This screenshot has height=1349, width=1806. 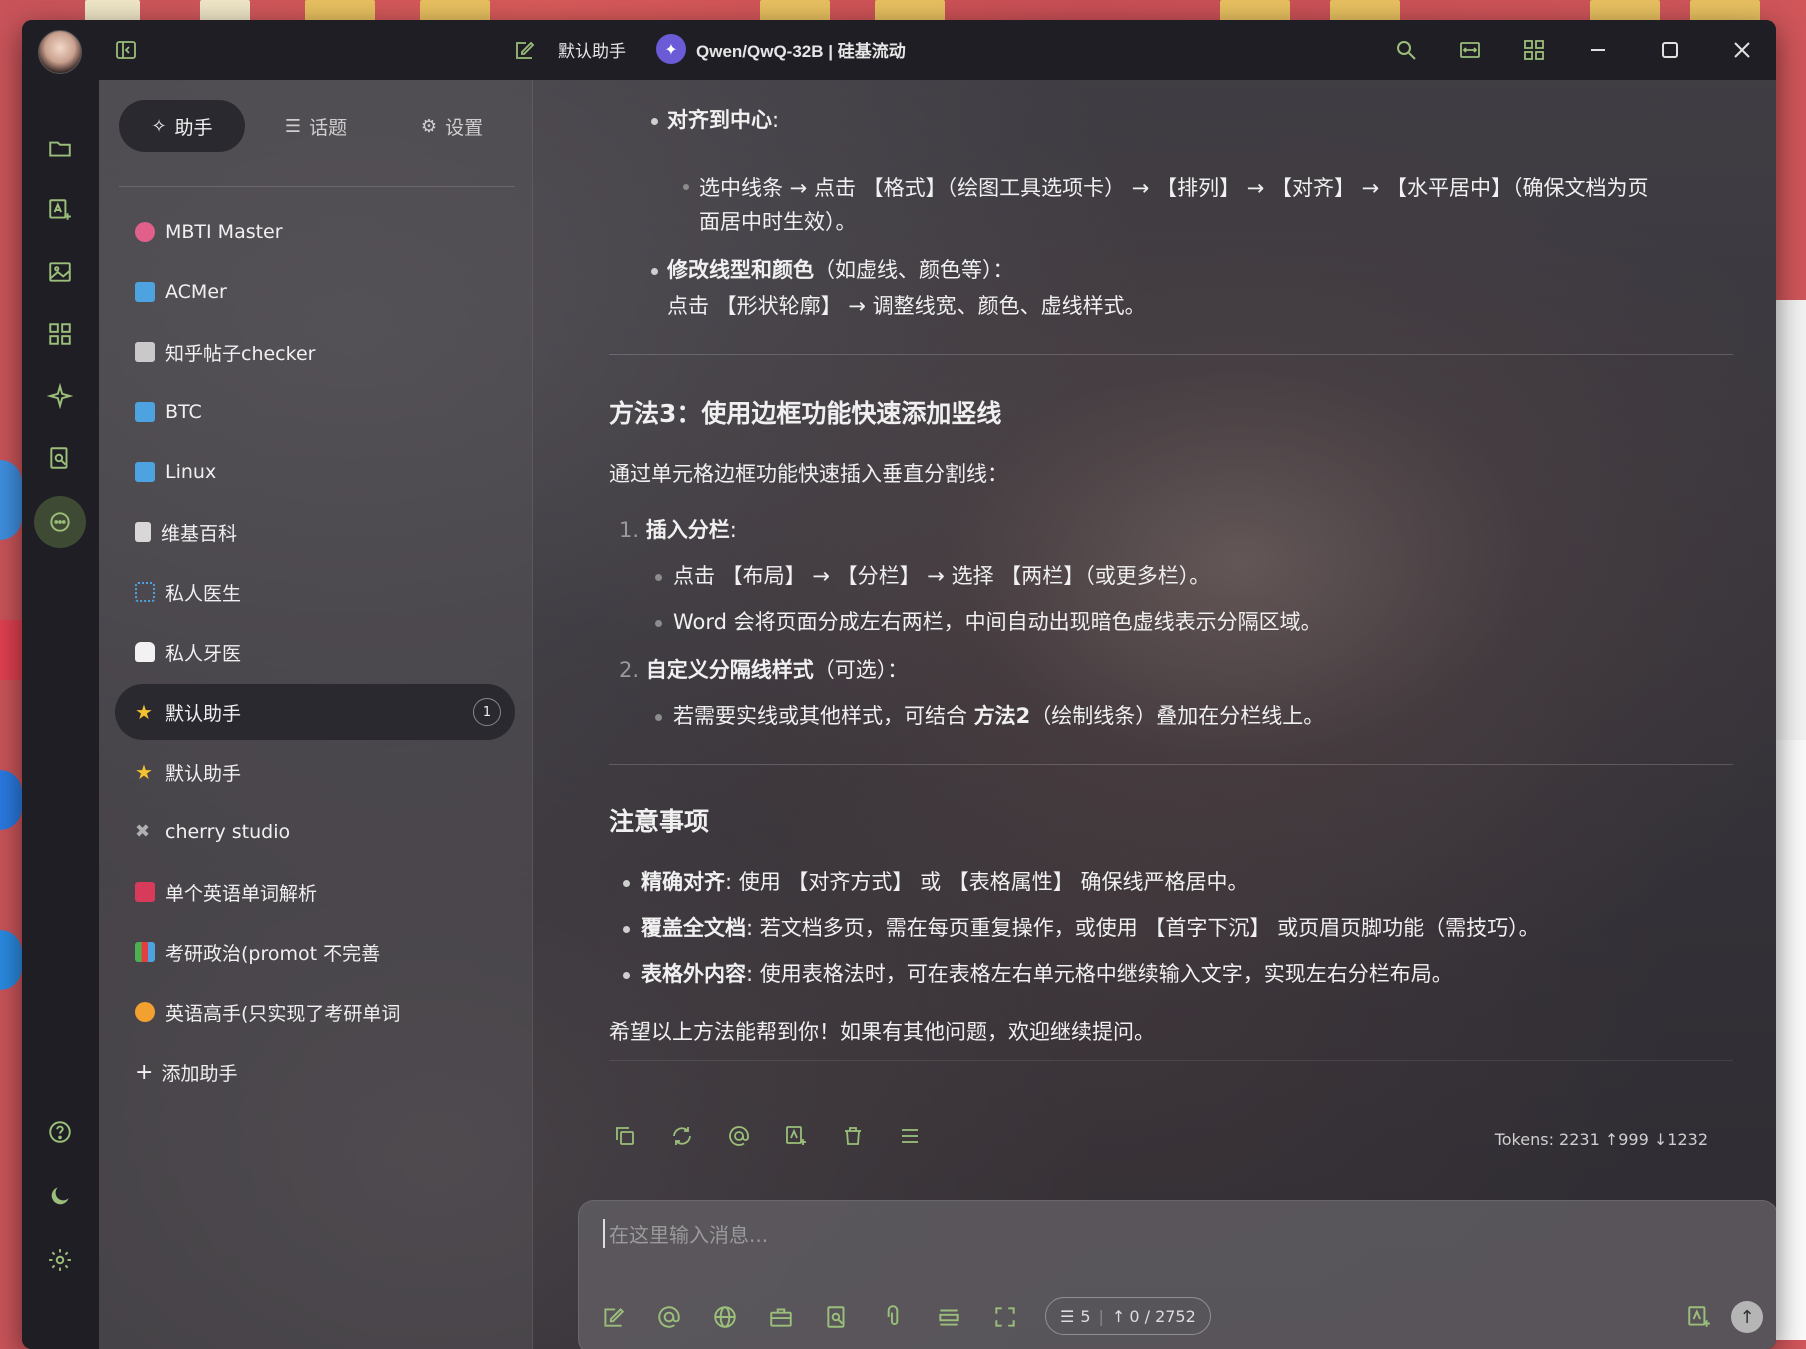 What do you see at coordinates (60, 272) in the screenshot?
I see `image-icon` at bounding box center [60, 272].